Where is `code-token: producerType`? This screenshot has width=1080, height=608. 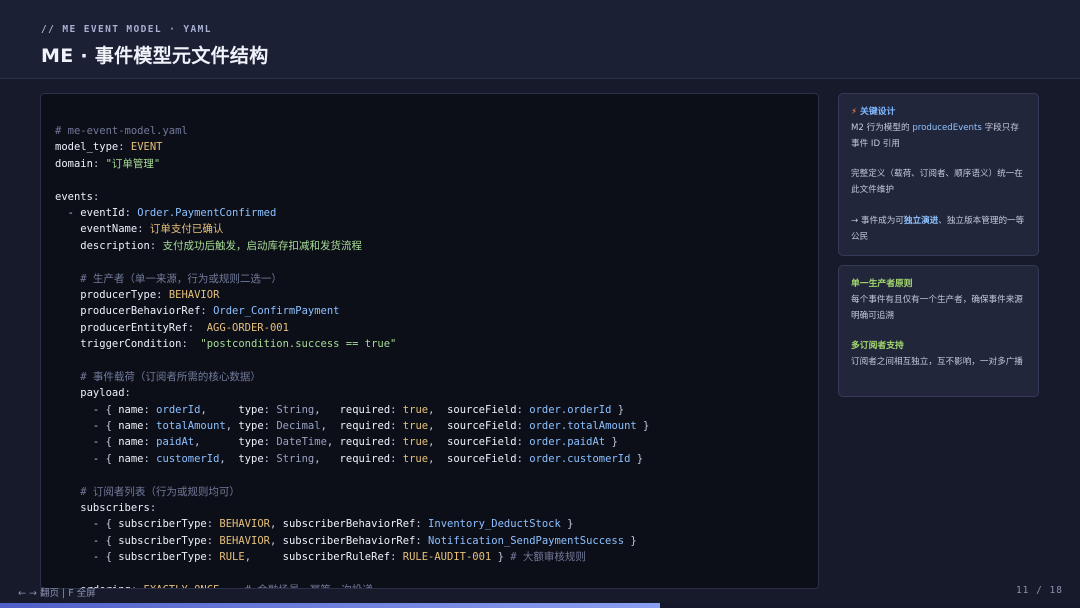
code-token: producerType is located at coordinates (106, 294).